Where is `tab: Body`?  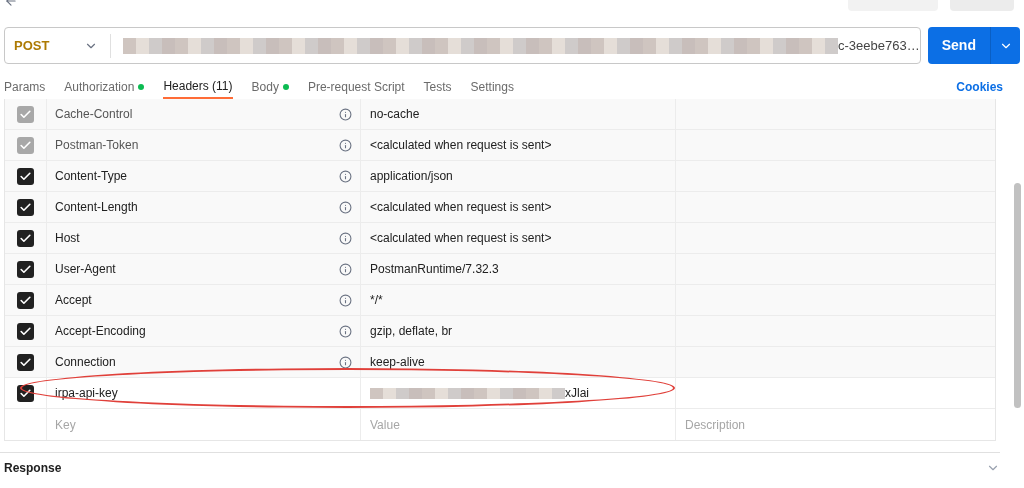 tab: Body is located at coordinates (270, 87).